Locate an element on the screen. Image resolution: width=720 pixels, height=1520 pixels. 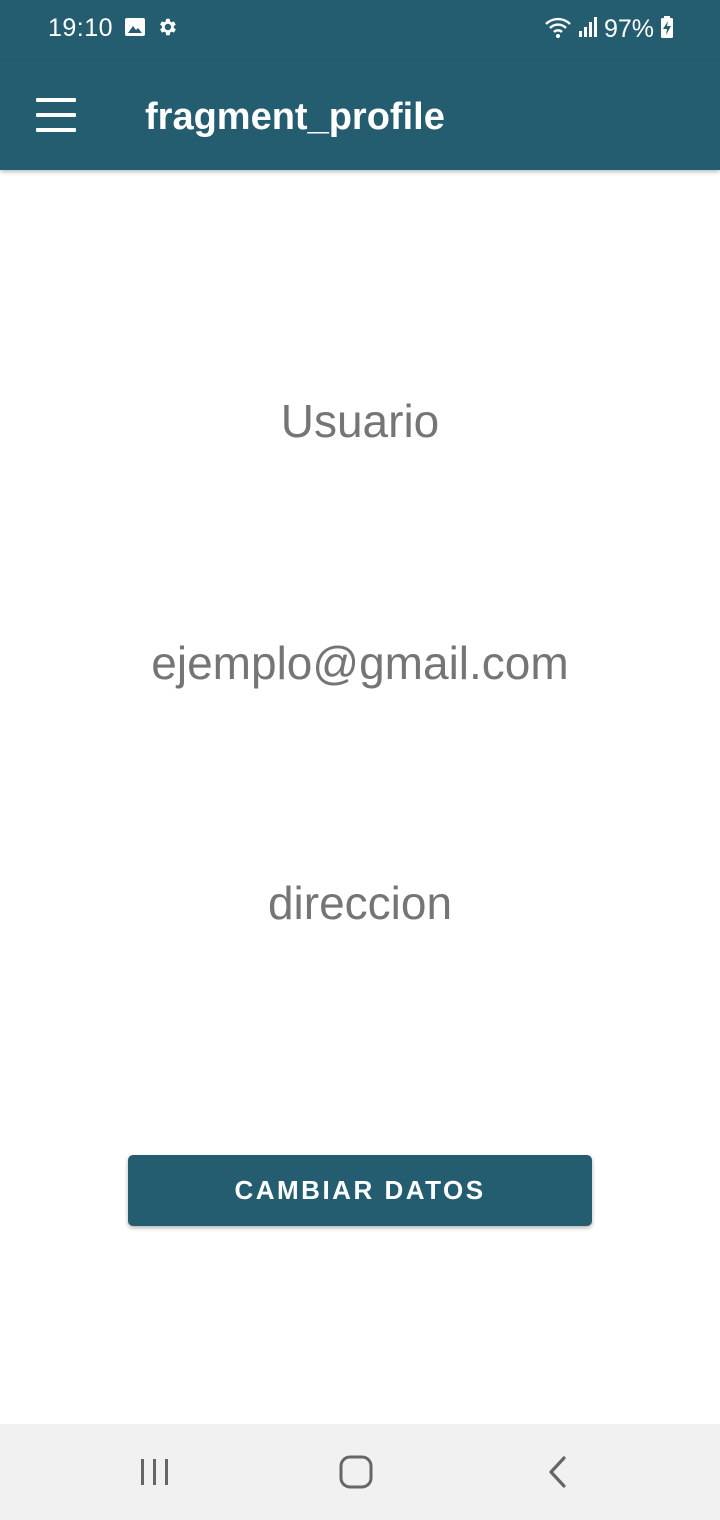
battery-percentage: 97% is located at coordinates (628, 28).